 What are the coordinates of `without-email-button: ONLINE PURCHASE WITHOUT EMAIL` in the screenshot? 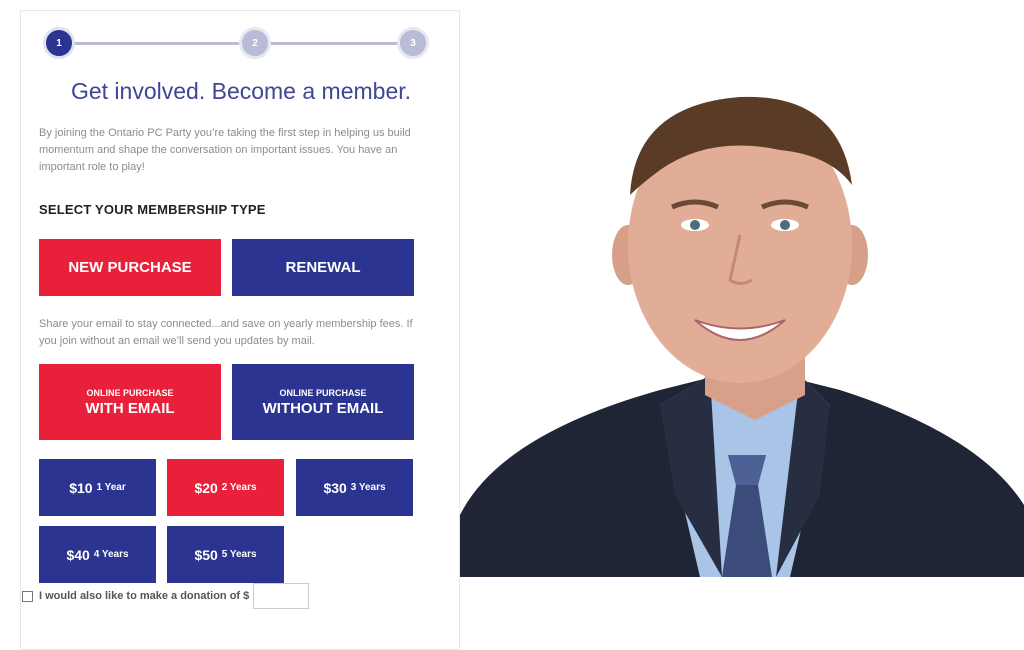 It's located at (323, 402).